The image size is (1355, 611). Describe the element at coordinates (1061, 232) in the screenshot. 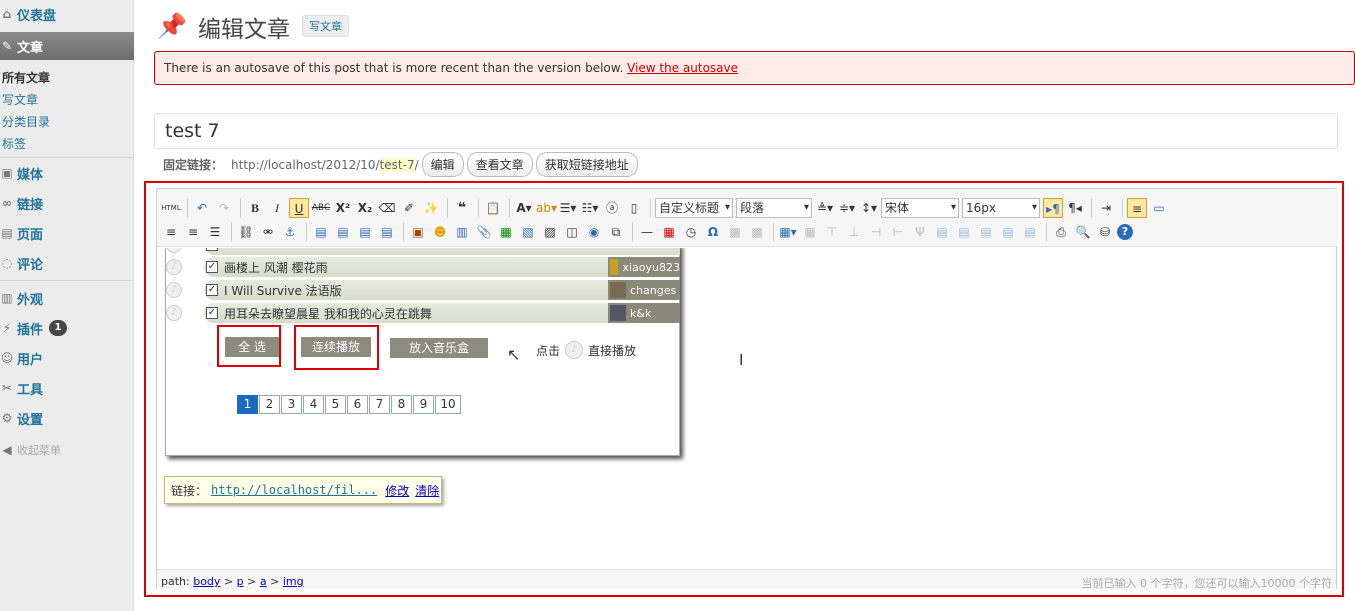

I see `print-icon: ⎙` at that location.